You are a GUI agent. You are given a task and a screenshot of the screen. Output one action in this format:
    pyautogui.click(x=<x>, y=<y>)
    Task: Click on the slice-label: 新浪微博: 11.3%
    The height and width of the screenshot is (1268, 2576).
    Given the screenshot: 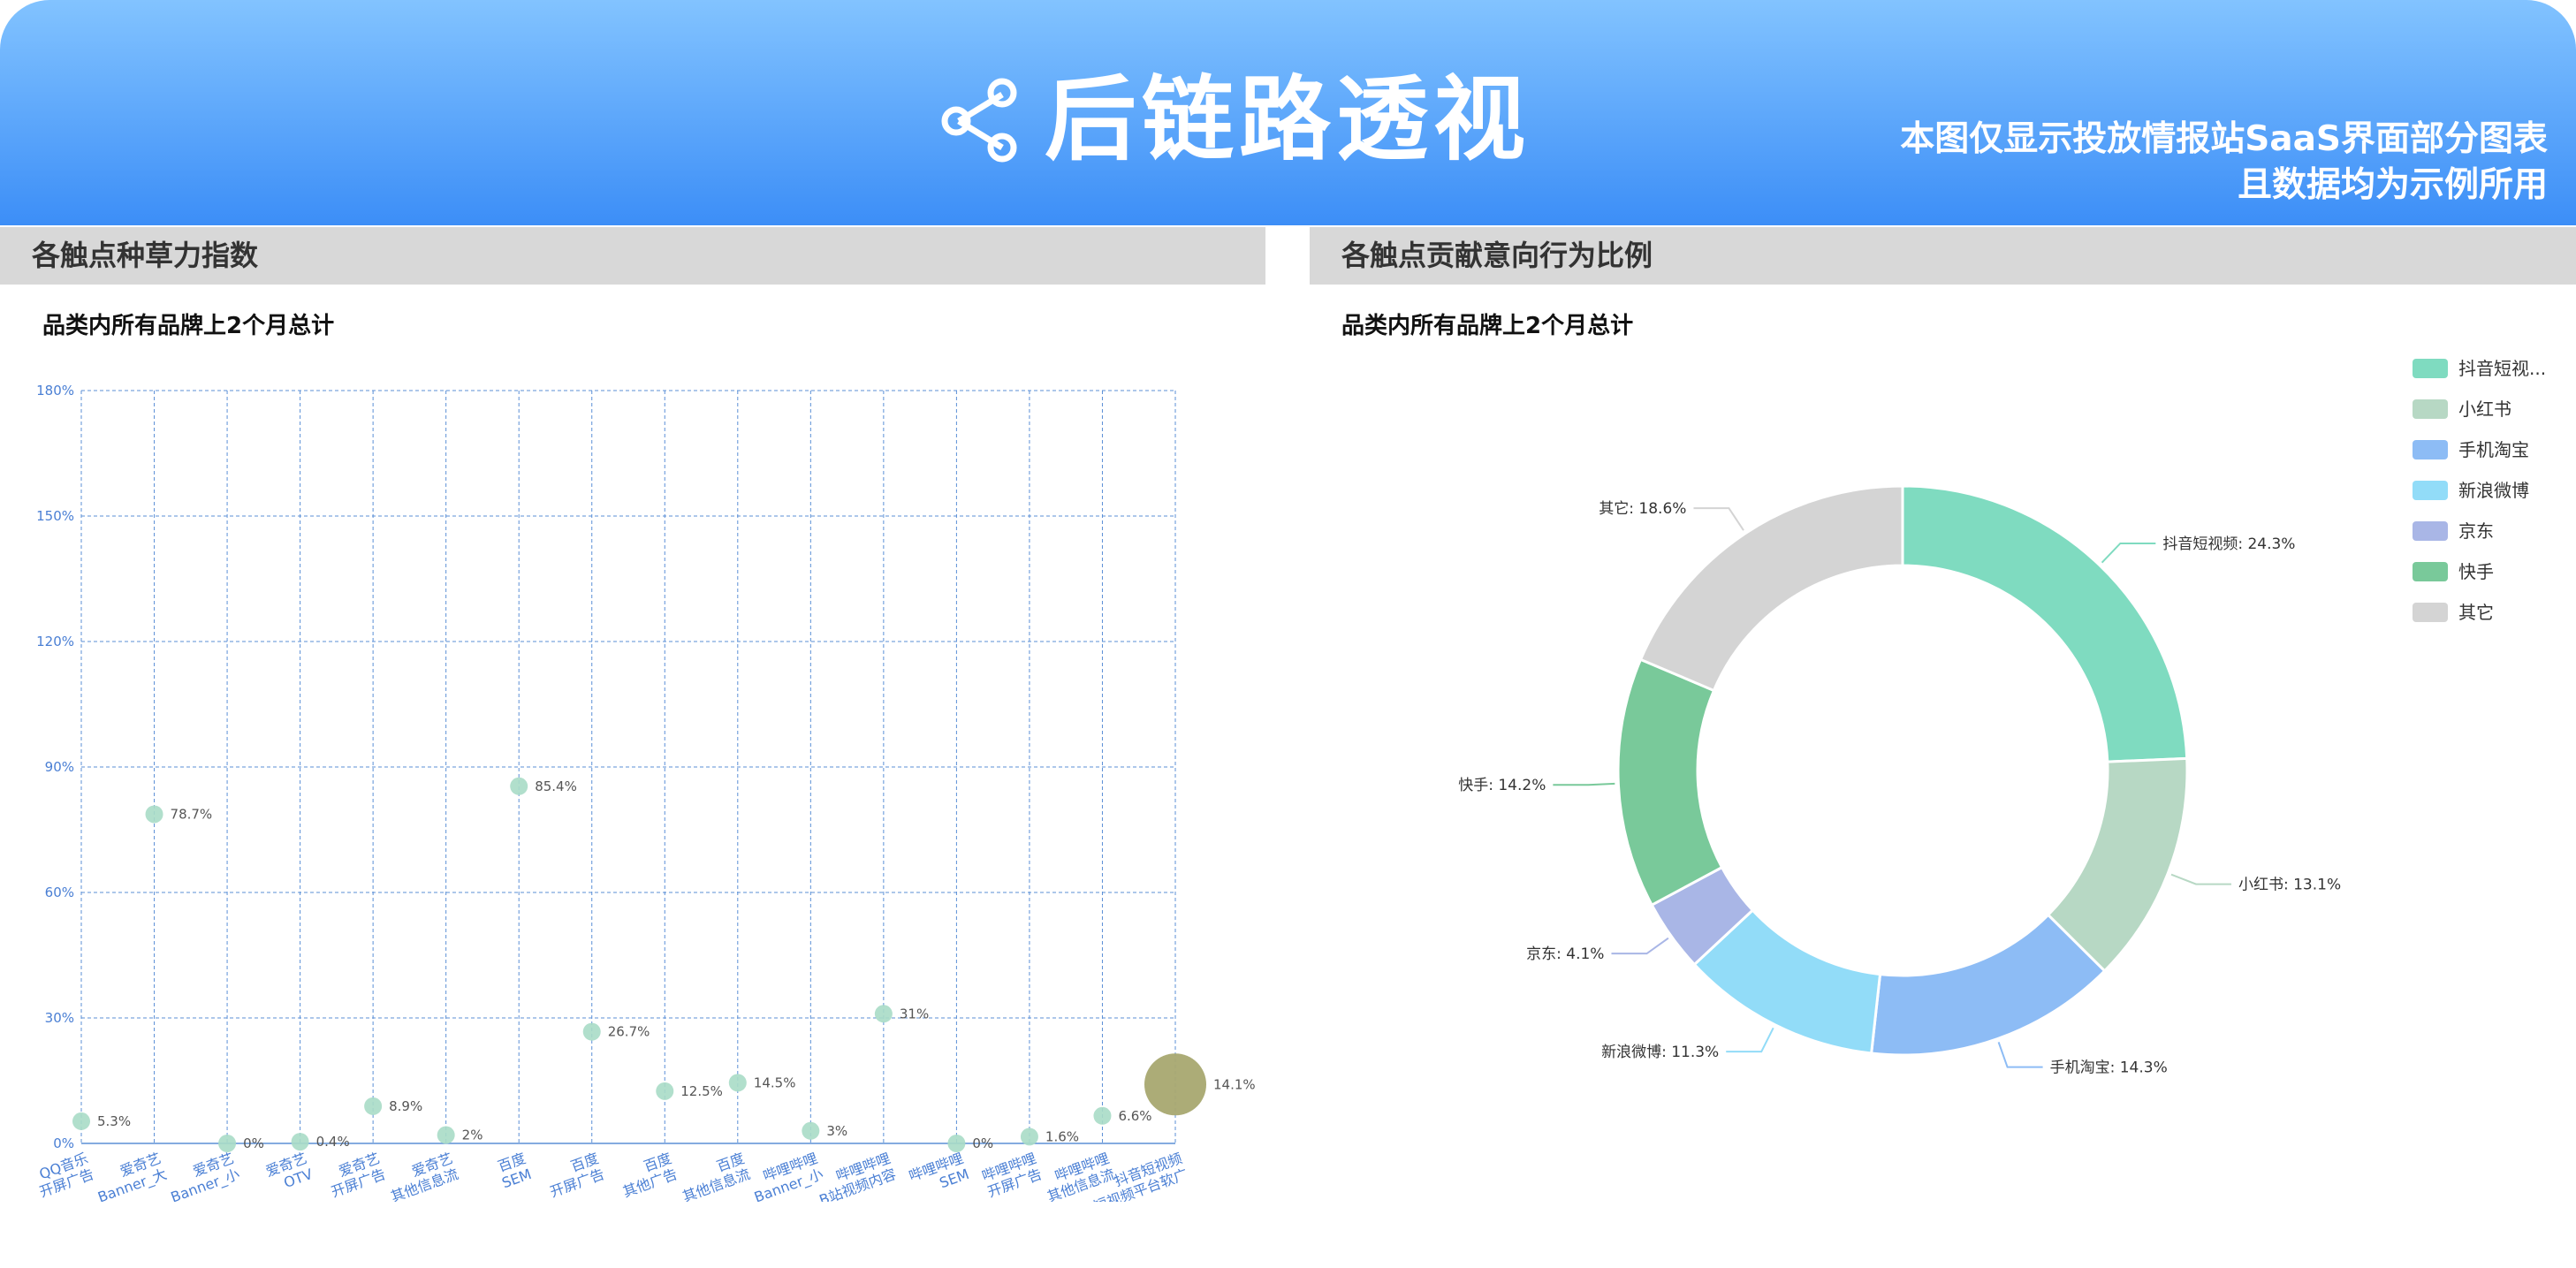 What is the action you would take?
    pyautogui.click(x=1660, y=1052)
    